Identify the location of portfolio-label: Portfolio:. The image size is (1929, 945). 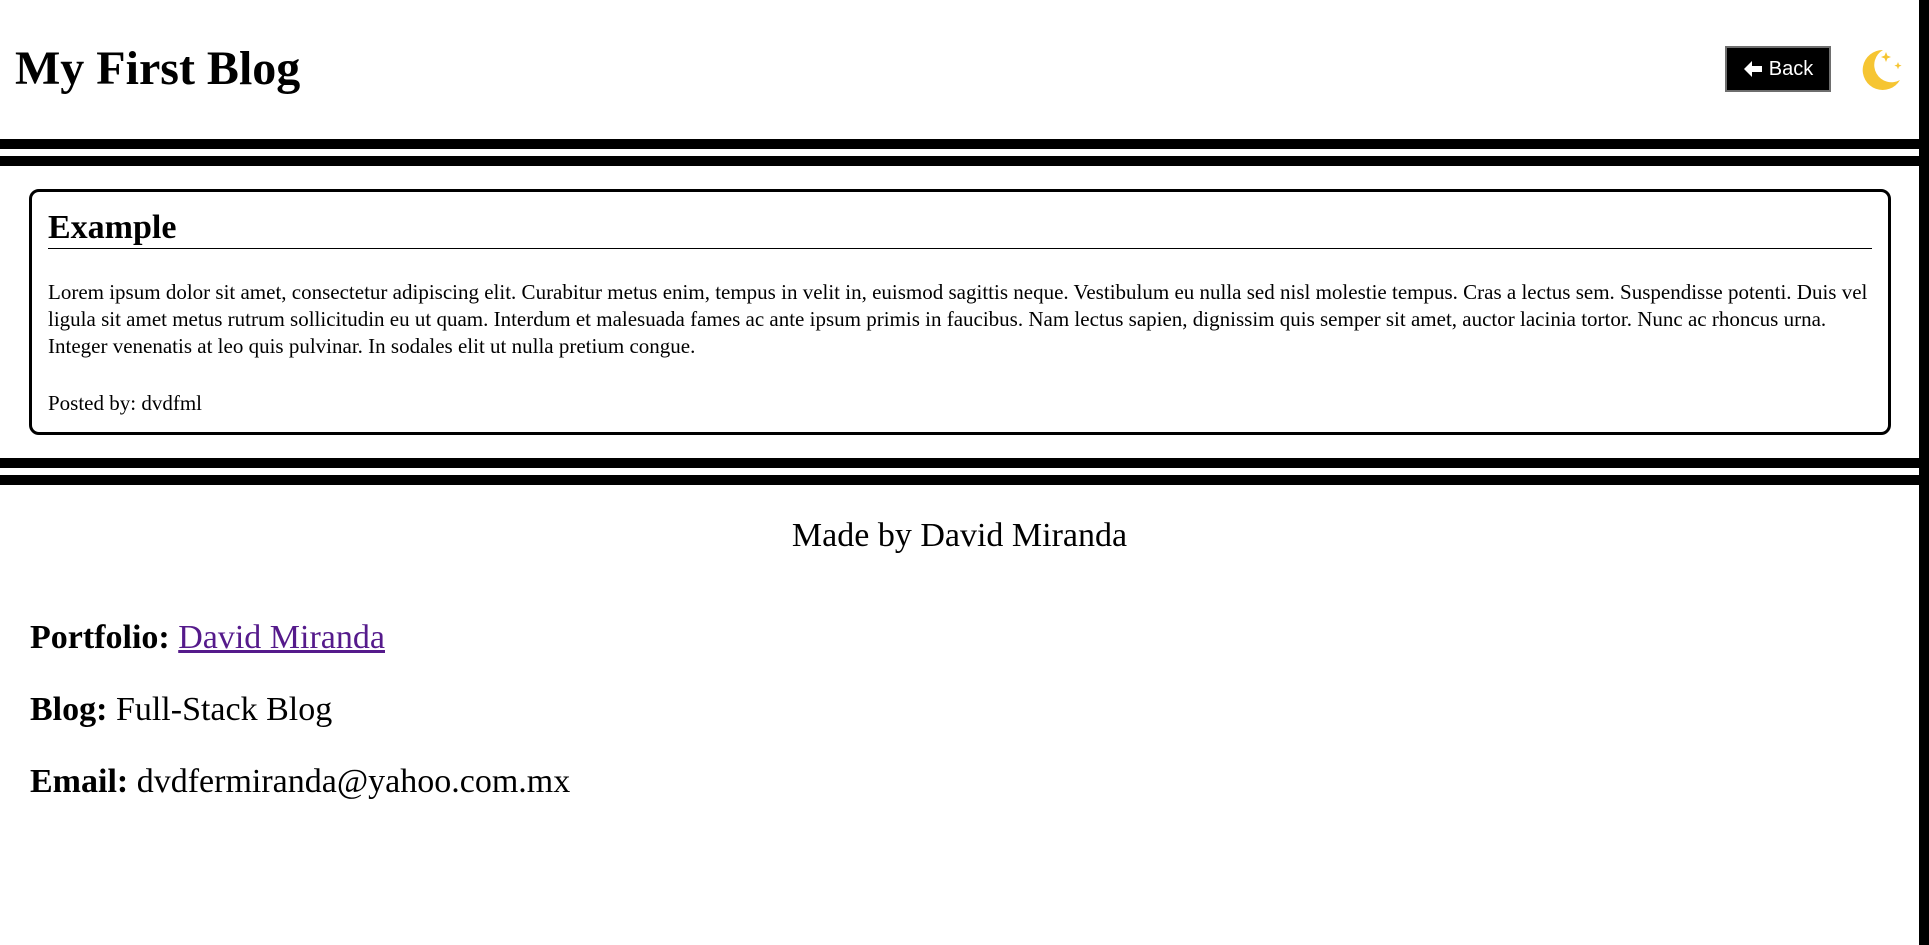
(100, 637).